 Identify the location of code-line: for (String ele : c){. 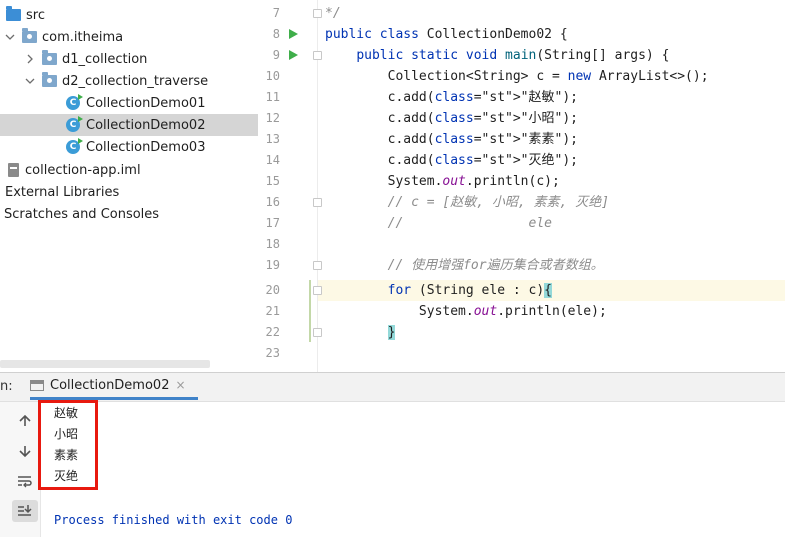
(438, 290).